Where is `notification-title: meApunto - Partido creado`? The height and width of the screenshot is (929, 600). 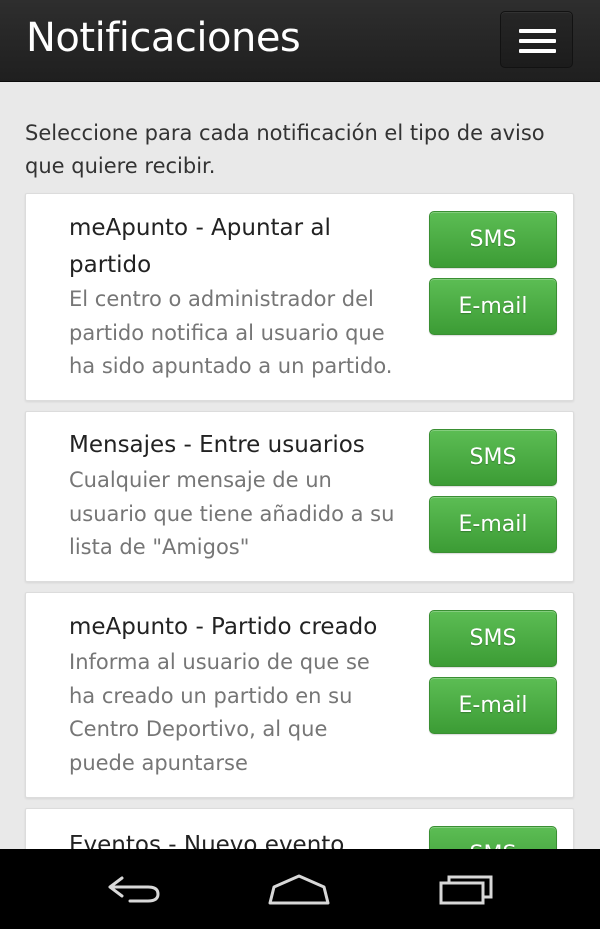 notification-title: meApunto - Partido creado is located at coordinates (223, 627).